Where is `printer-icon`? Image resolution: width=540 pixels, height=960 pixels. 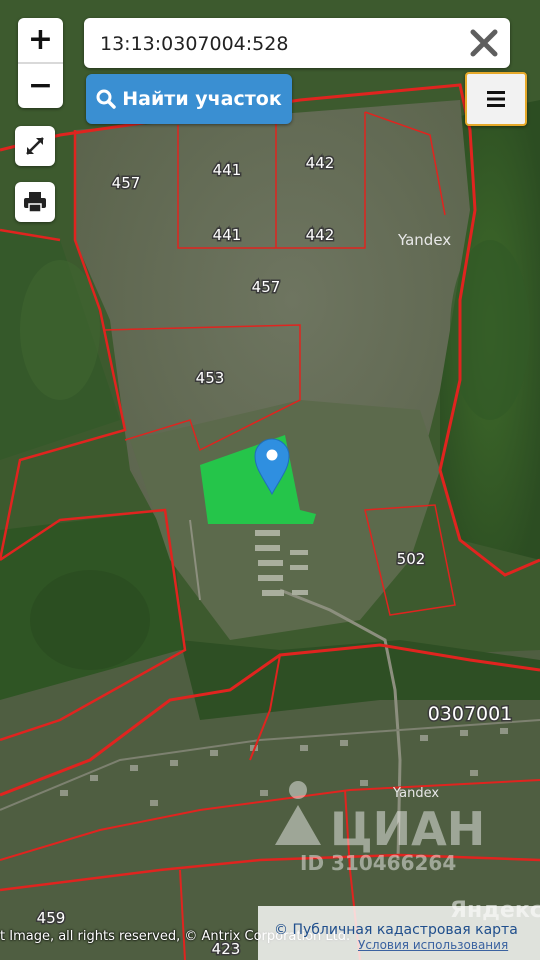
printer-icon is located at coordinates (35, 202).